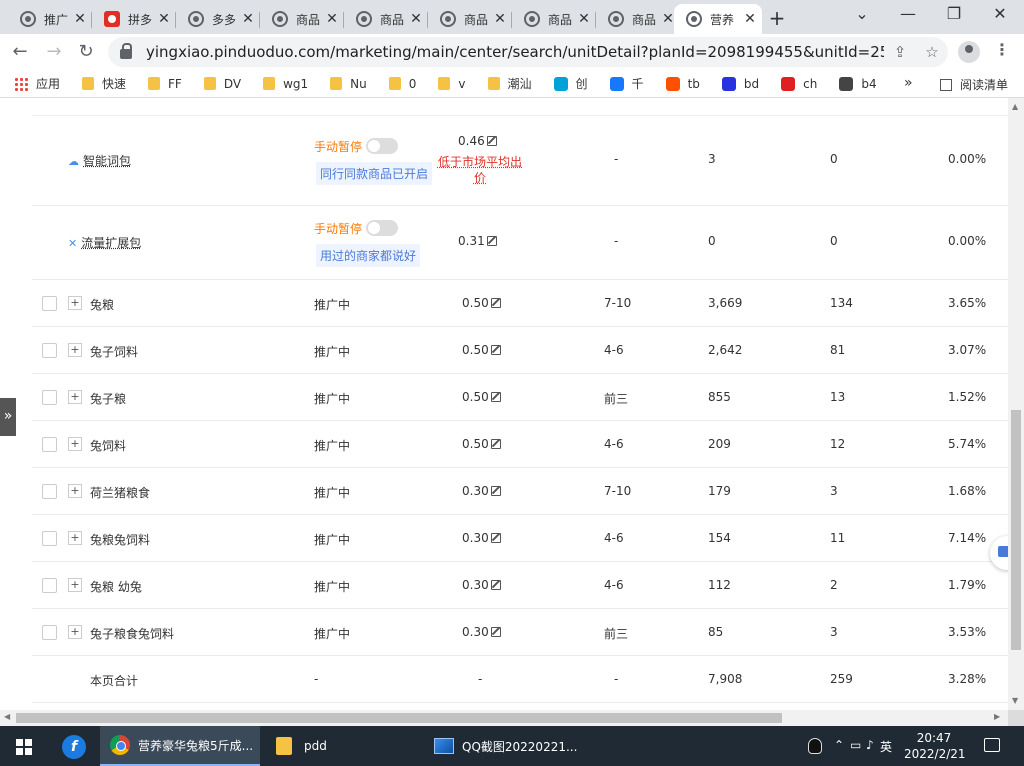 The height and width of the screenshot is (766, 1024). What do you see at coordinates (740, 83) in the screenshot?
I see `bookmark-item: bd` at bounding box center [740, 83].